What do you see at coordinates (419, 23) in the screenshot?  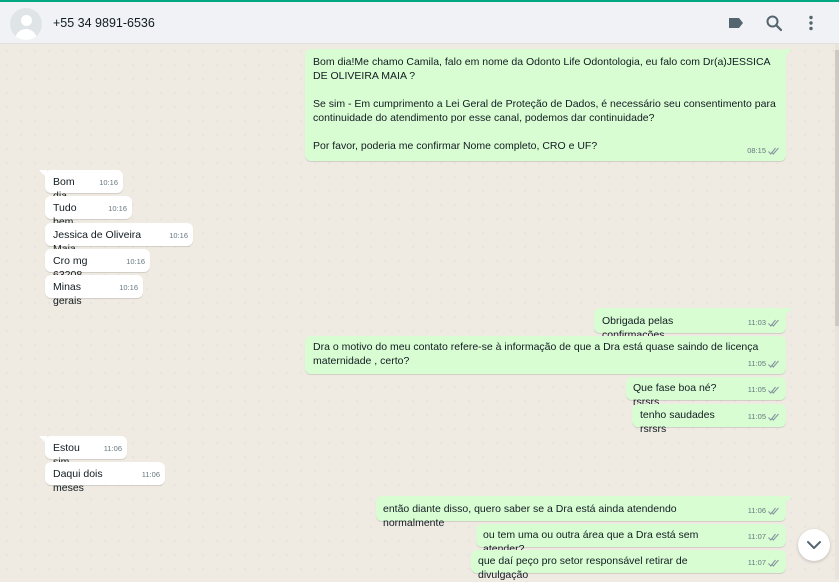 I see `chat-header: +55 34 9891-6536` at bounding box center [419, 23].